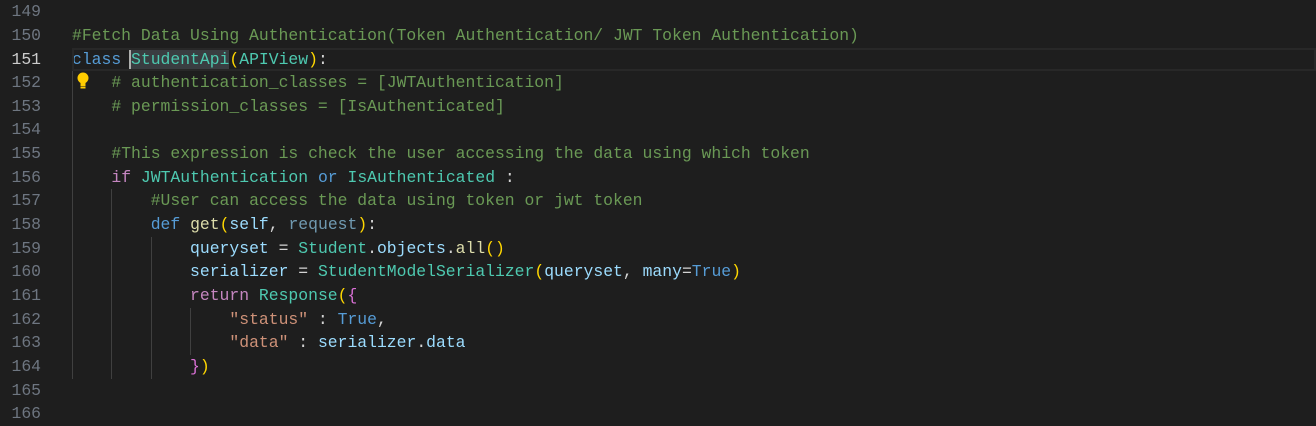 The width and height of the screenshot is (1316, 426). What do you see at coordinates (26, 272) in the screenshot?
I see `line-number: 160` at bounding box center [26, 272].